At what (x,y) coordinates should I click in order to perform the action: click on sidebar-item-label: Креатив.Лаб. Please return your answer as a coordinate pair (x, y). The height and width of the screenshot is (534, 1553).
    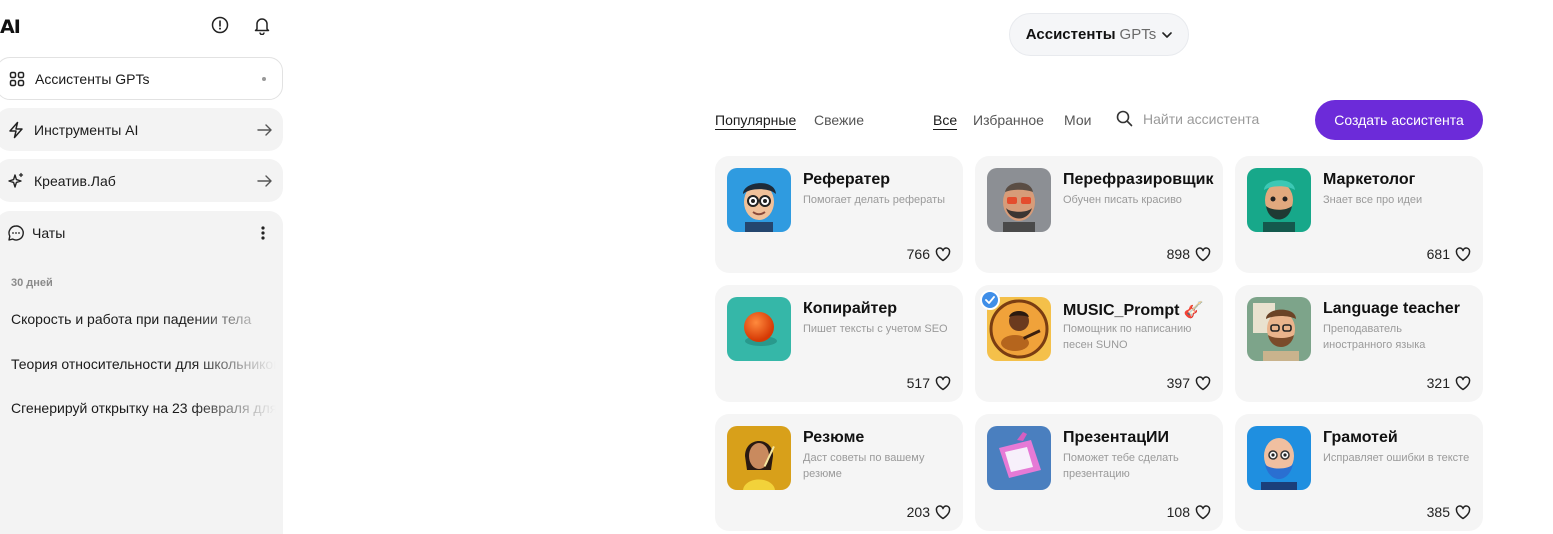
    Looking at the image, I should click on (75, 180).